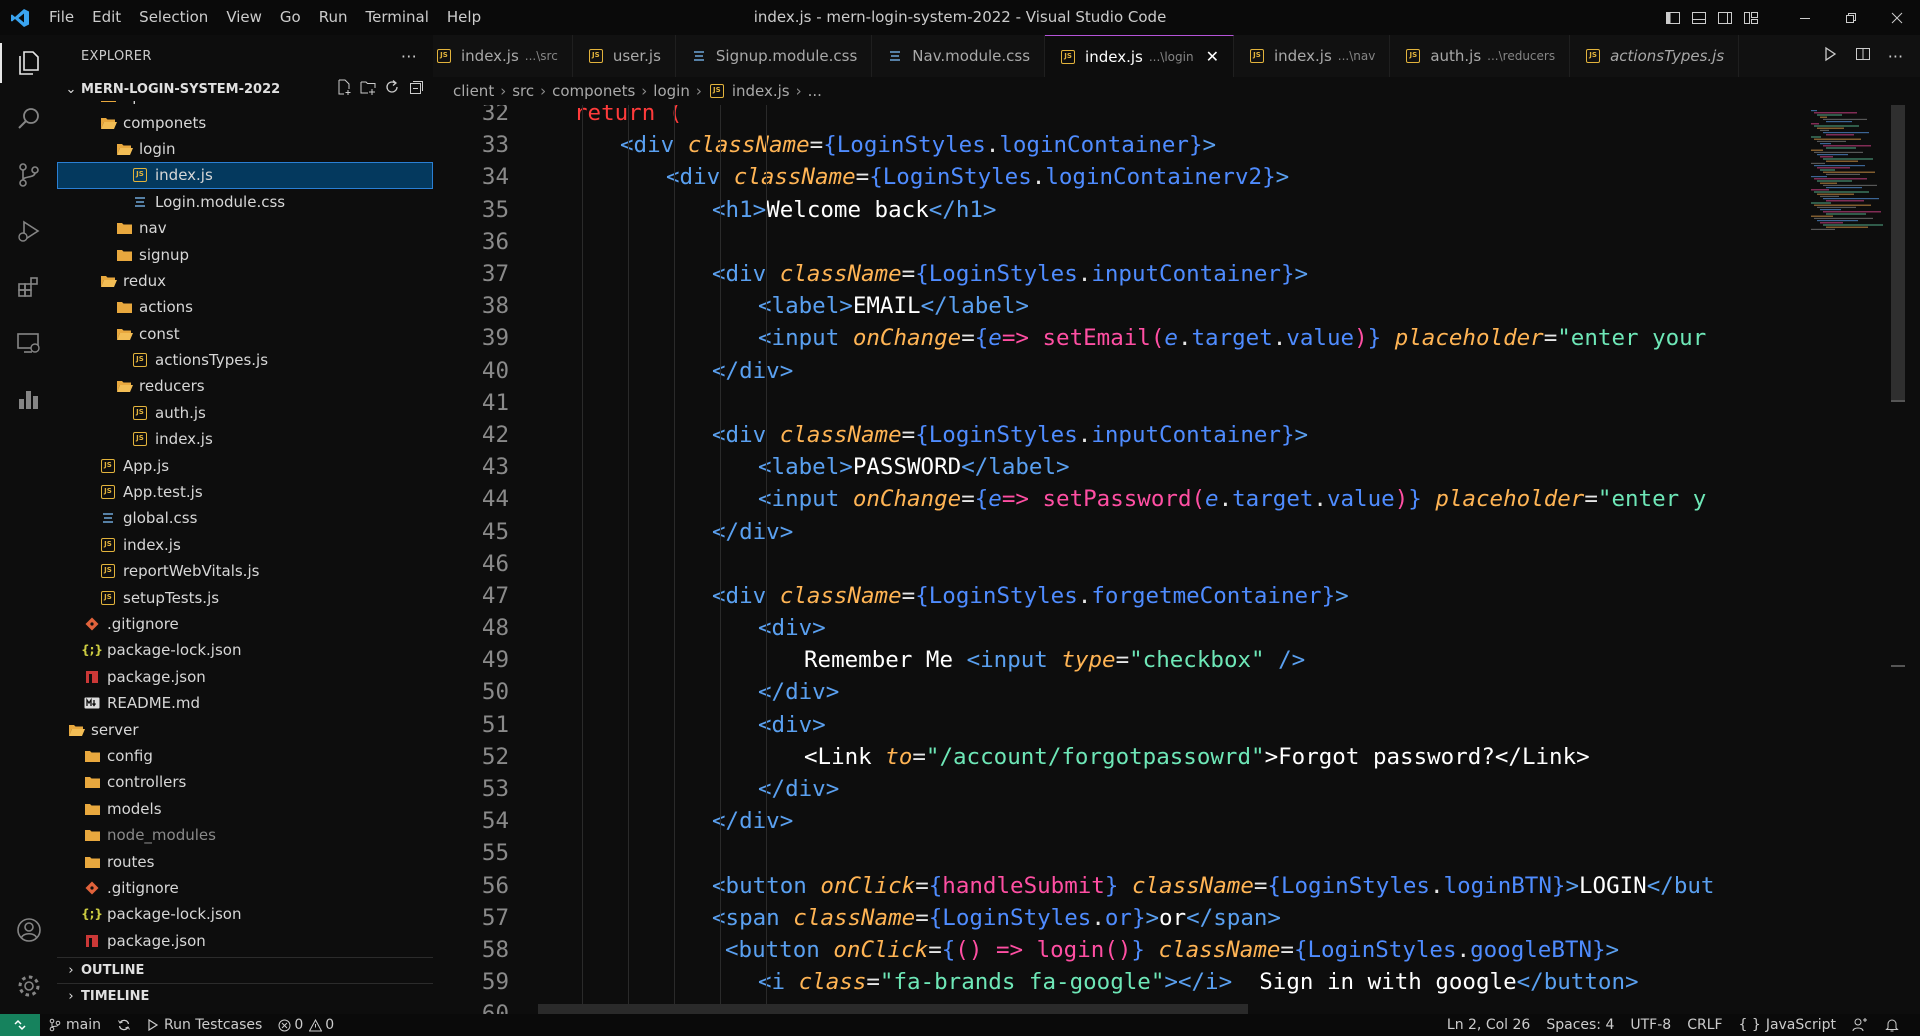 Image resolution: width=1920 pixels, height=1036 pixels. Describe the element at coordinates (245, 571) in the screenshot. I see `file-item-reportwebvitals-js: JS reportWebVitals.js` at that location.